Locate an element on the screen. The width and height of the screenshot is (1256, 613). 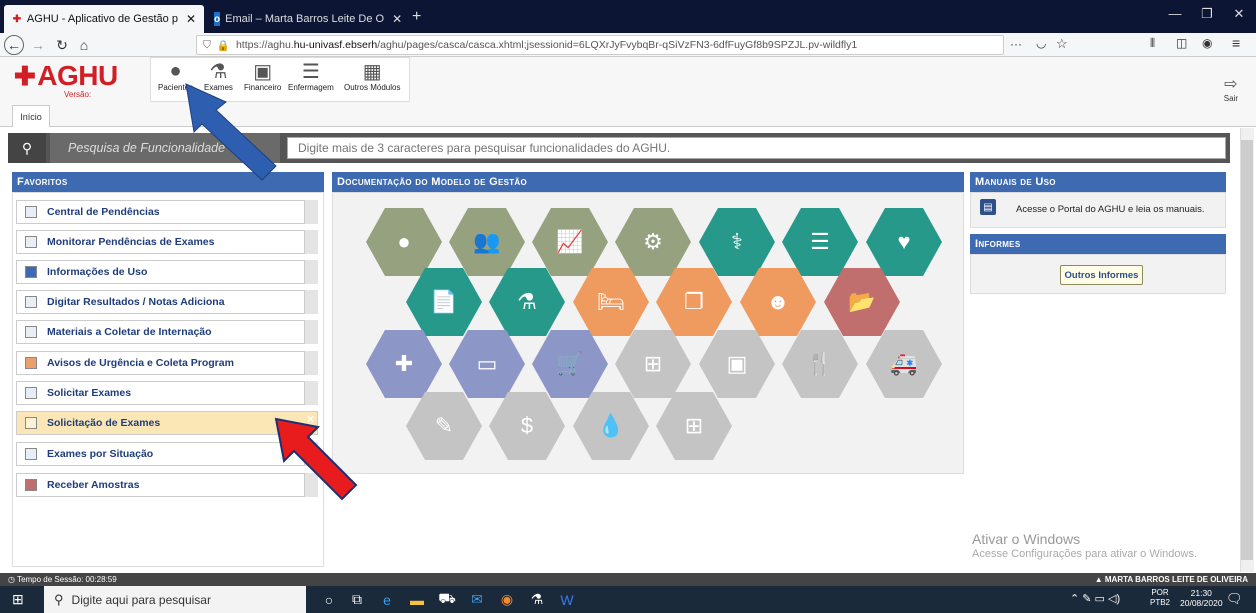
explorer-icon: ▬ is located at coordinates (417, 599).